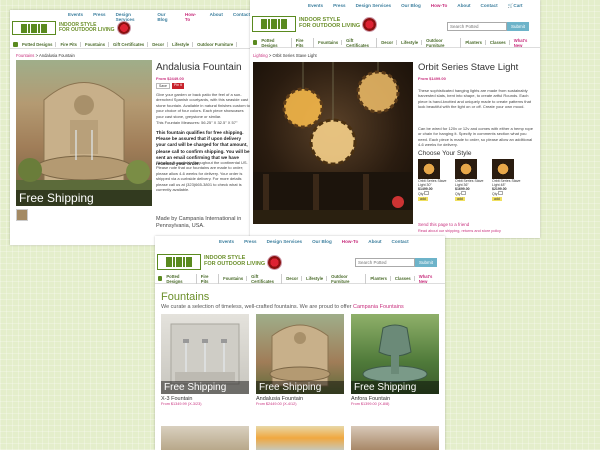 The width and height of the screenshot is (600, 450). I want to click on orbit-light-photo, so click(333, 143).